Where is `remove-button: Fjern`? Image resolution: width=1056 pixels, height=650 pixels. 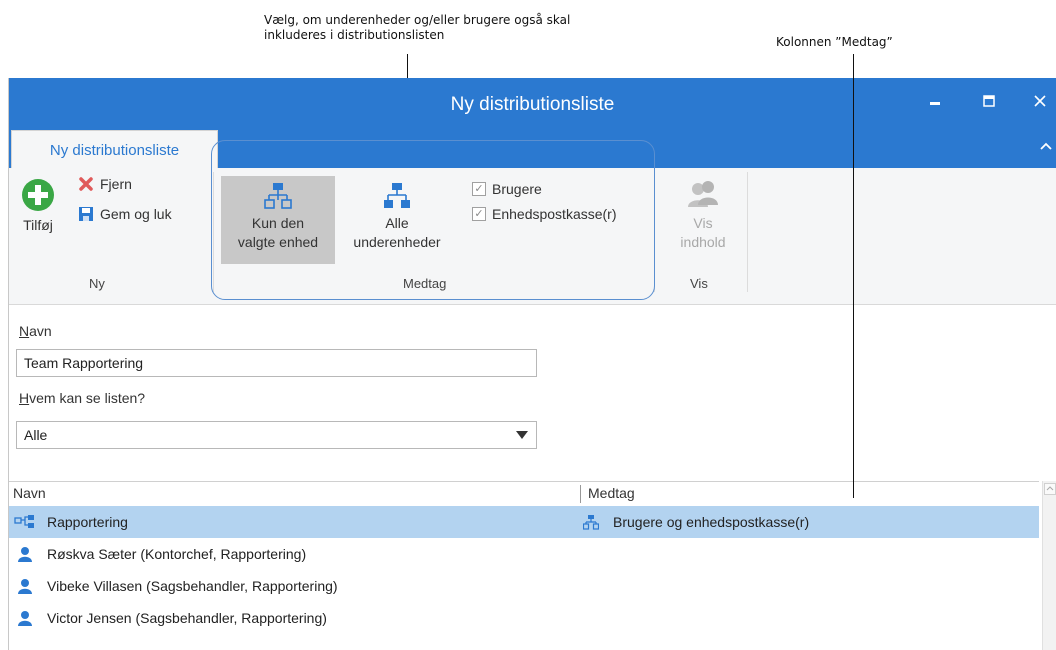 remove-button: Fjern is located at coordinates (105, 184).